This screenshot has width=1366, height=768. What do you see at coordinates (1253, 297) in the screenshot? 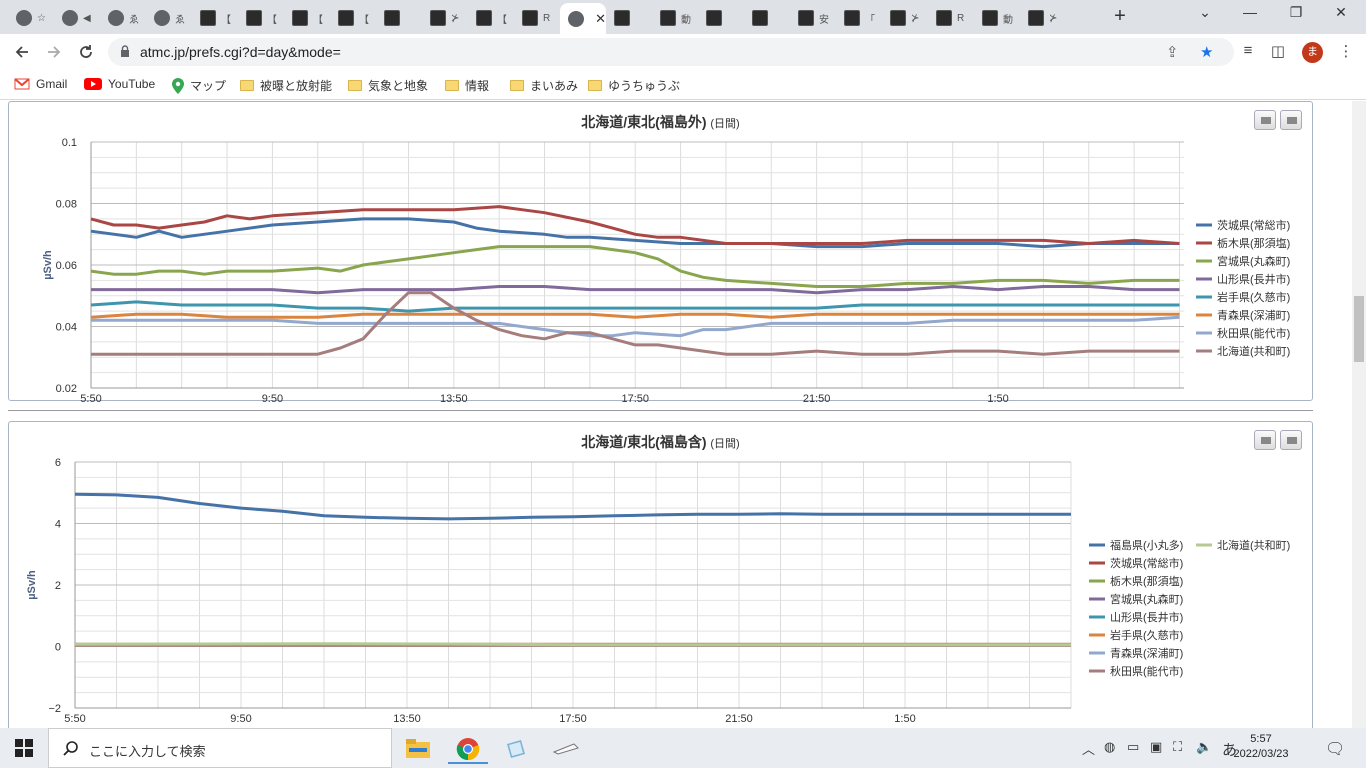
I see `legend-label: 岩手県(久慈市)` at bounding box center [1253, 297].